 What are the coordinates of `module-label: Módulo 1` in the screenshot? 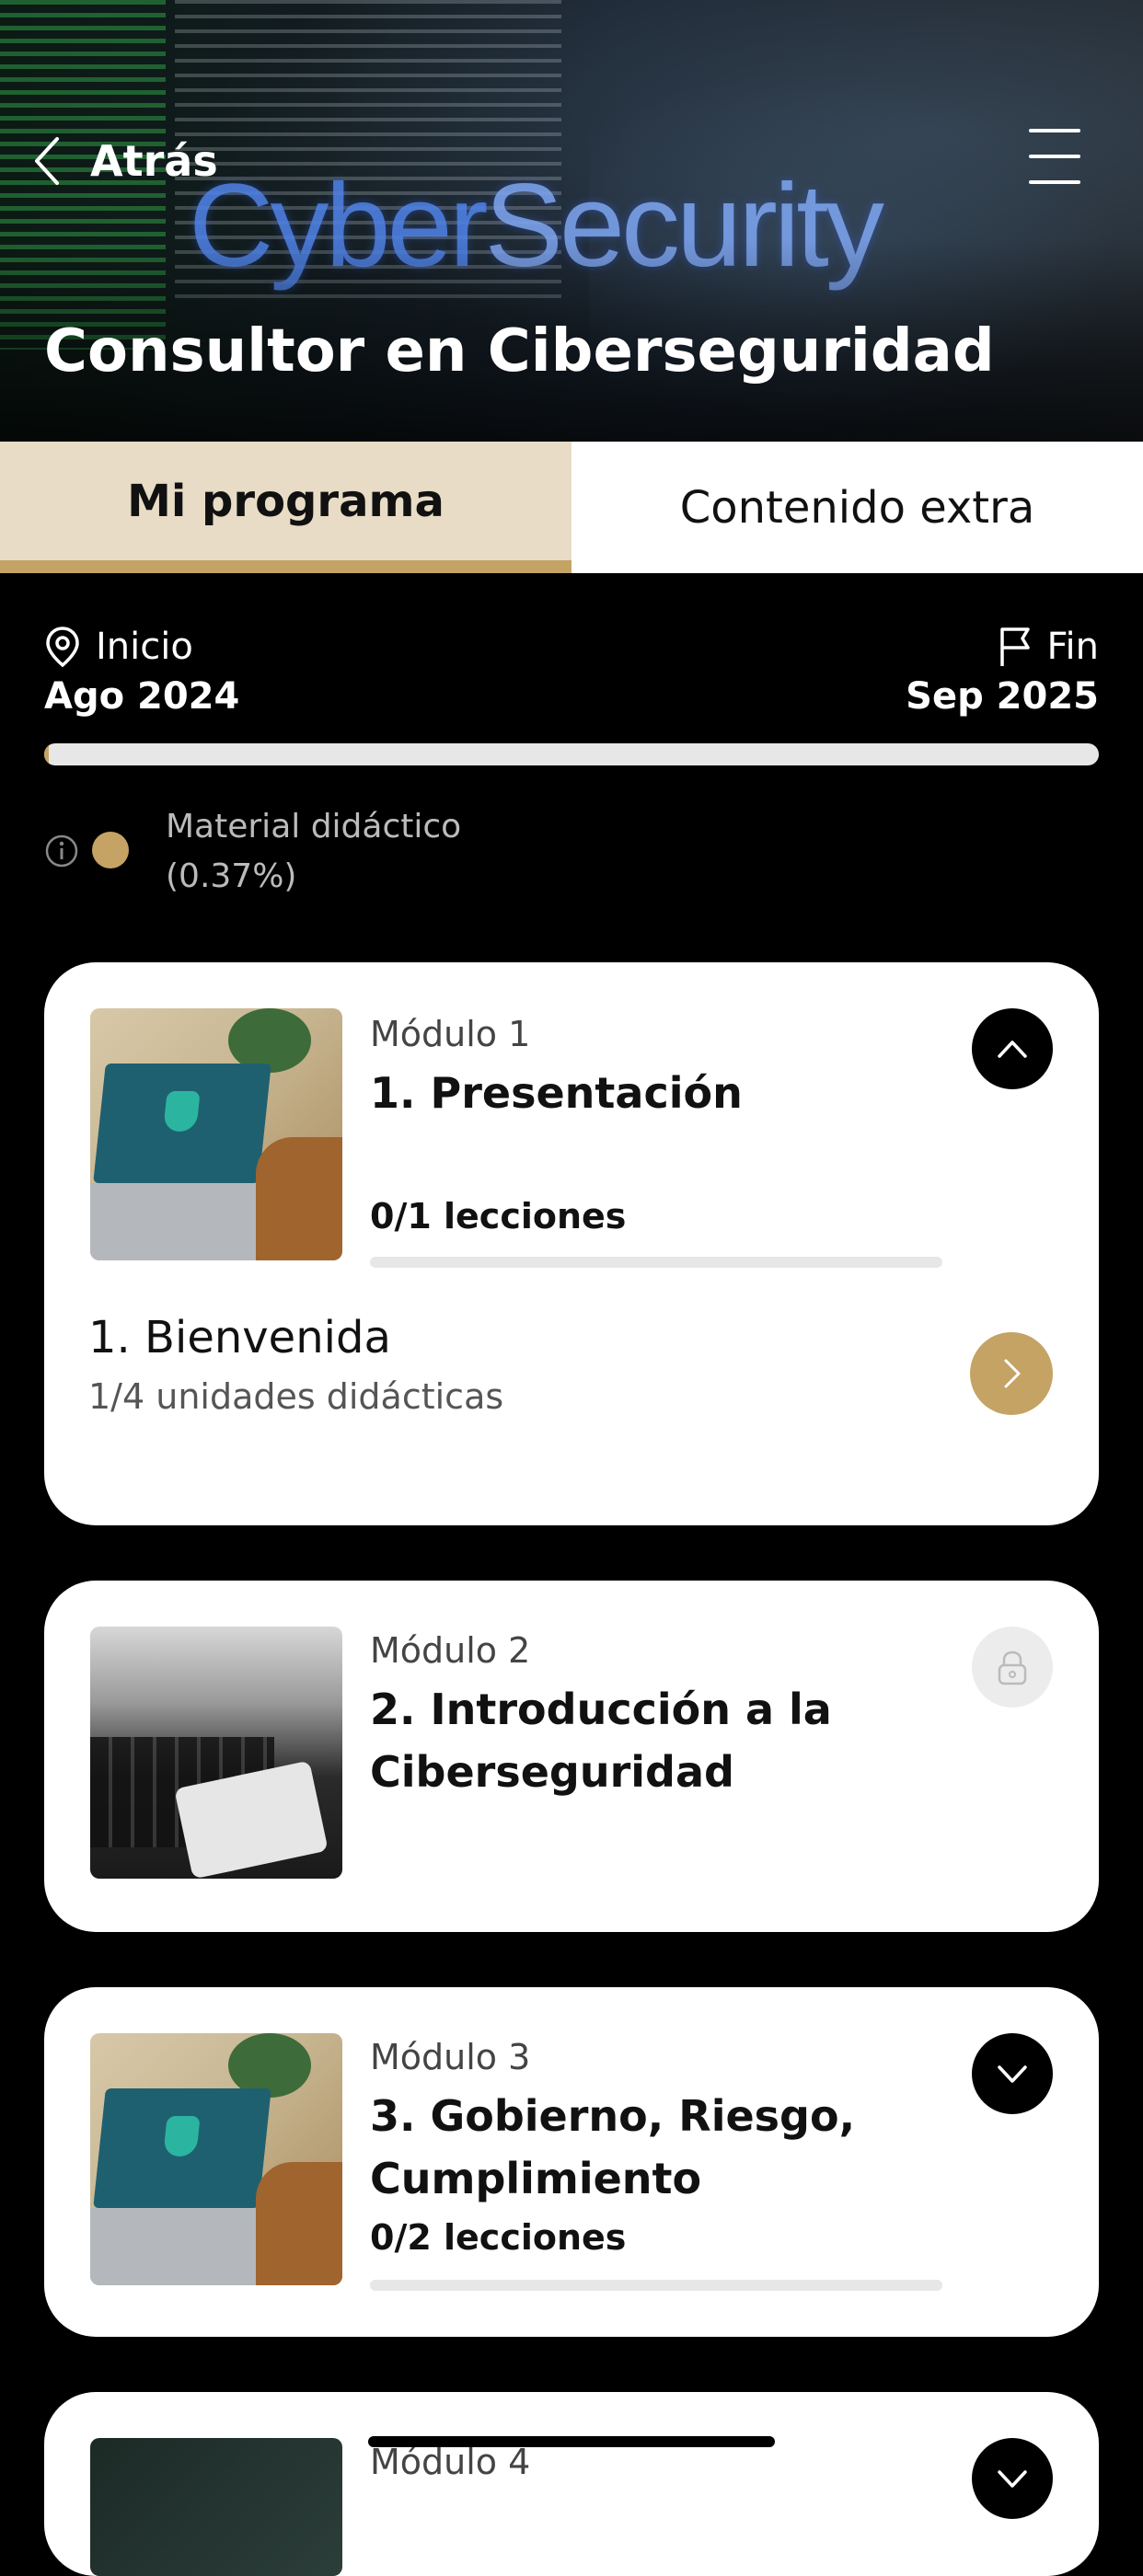 It's located at (451, 1034).